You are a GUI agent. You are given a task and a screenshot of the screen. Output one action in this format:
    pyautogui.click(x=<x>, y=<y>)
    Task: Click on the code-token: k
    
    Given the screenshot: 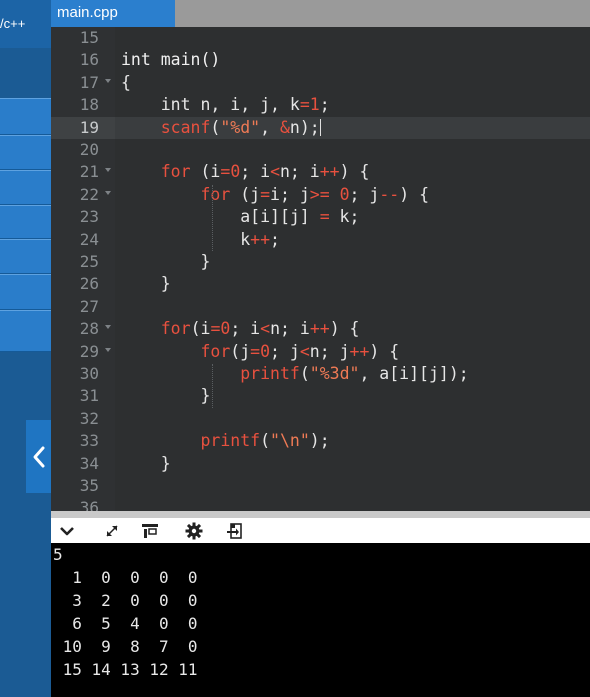 What is the action you would take?
    pyautogui.click(x=186, y=239)
    